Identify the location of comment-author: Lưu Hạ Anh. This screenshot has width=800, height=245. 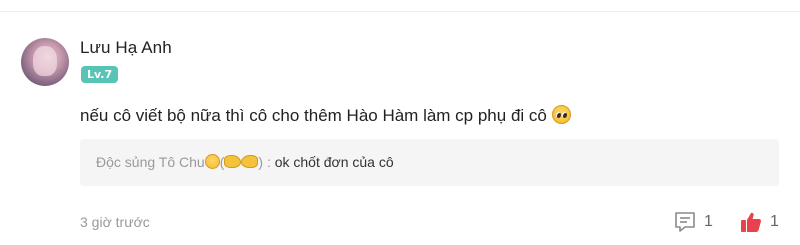
(126, 48).